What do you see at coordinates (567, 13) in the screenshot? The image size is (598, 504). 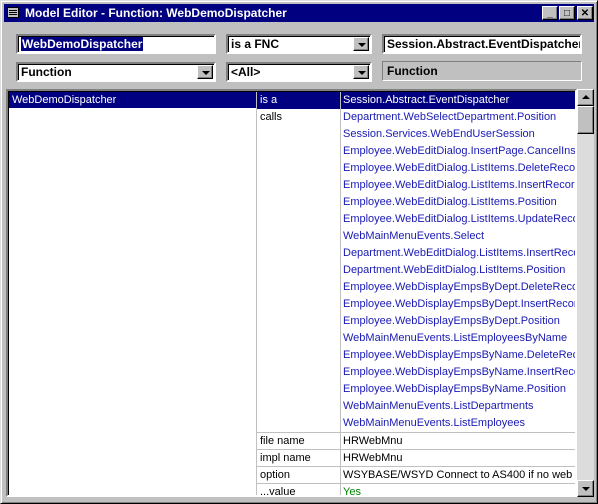 I see `maximize-button: □` at bounding box center [567, 13].